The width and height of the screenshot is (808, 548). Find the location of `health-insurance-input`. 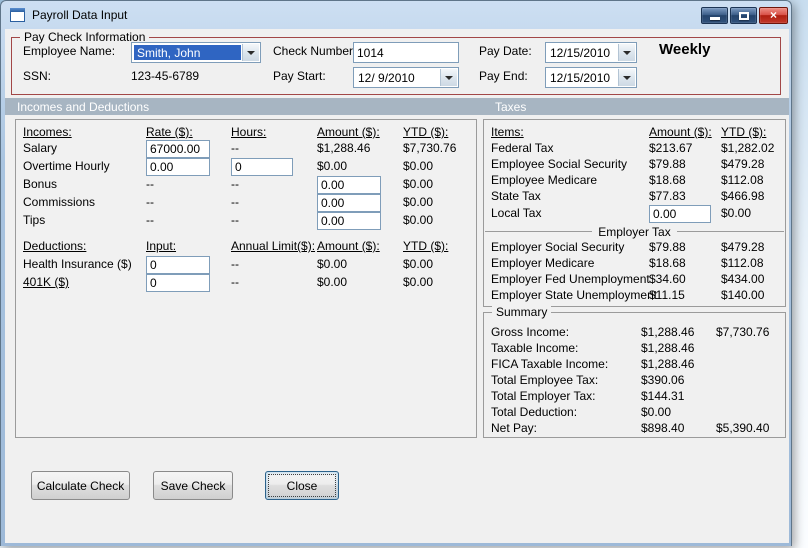

health-insurance-input is located at coordinates (178, 265).